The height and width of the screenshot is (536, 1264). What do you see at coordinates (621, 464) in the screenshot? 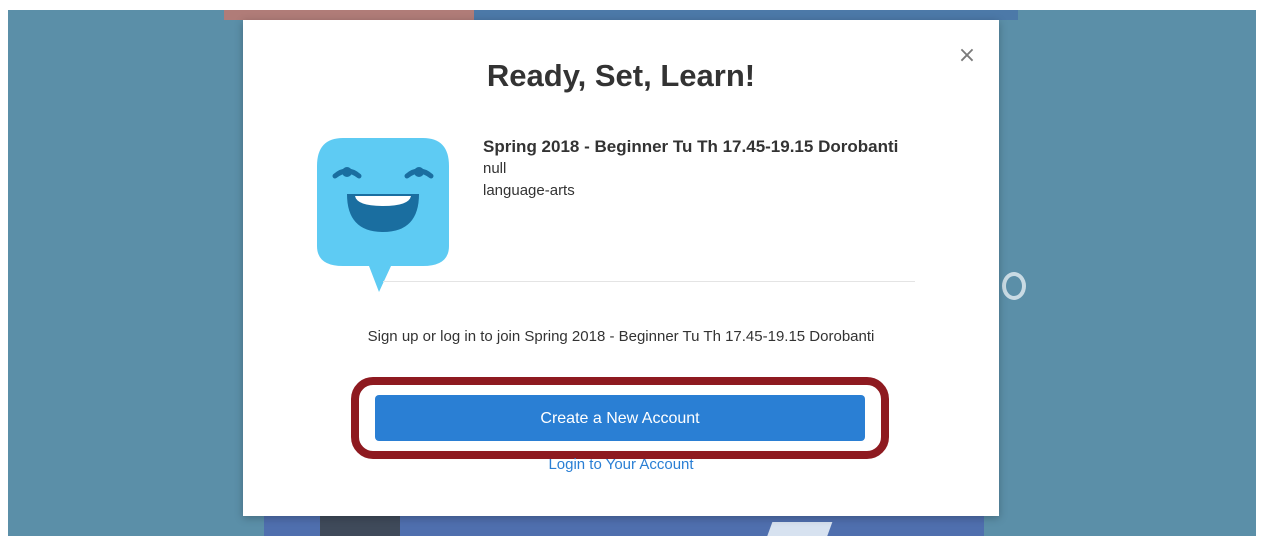
I see `login-link: Login to Your Account` at bounding box center [621, 464].